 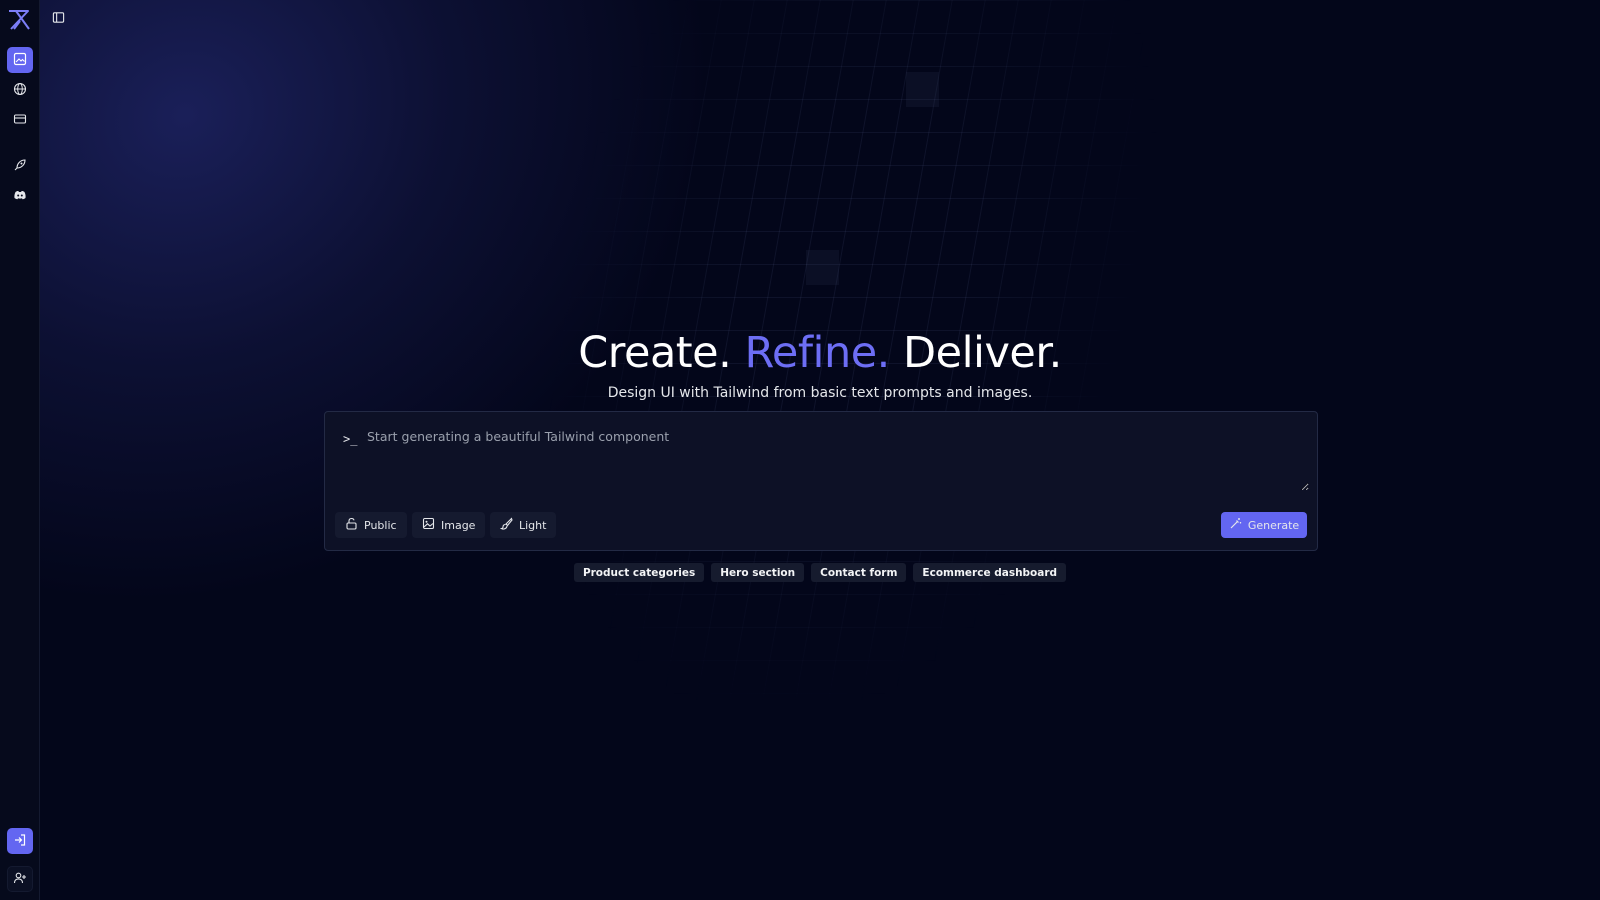 I want to click on suggestion-chip: Product categories, so click(x=639, y=572).